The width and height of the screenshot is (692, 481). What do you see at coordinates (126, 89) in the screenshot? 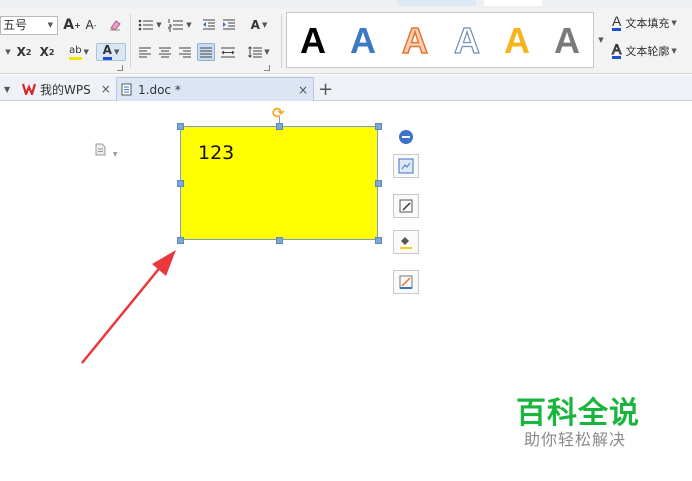
I see `document-icon` at bounding box center [126, 89].